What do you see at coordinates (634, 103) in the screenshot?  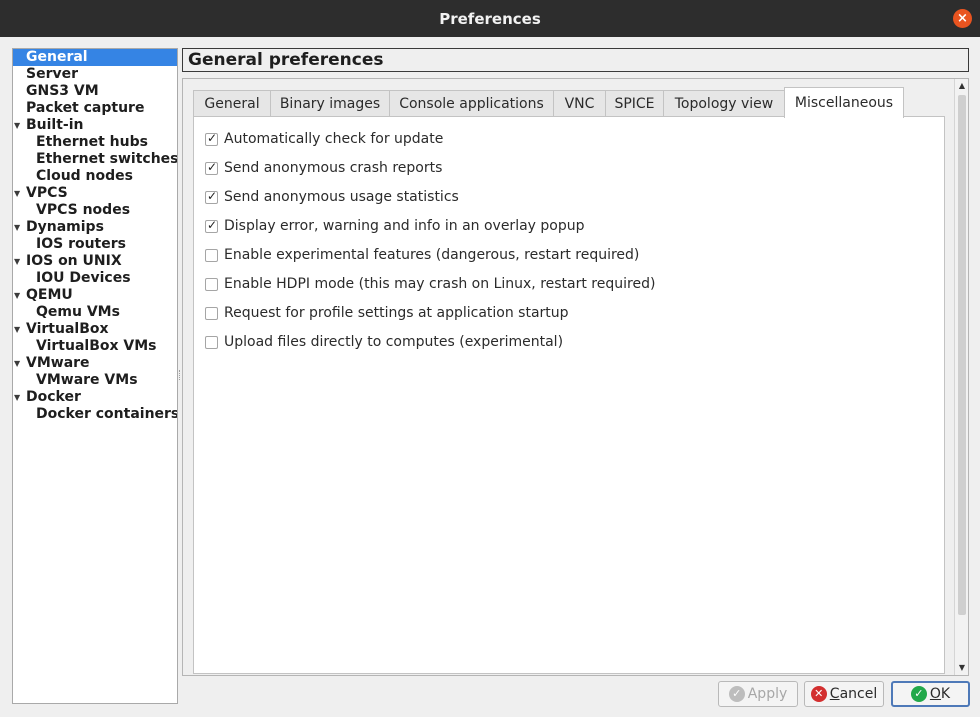 I see `tab-spice: SPICE` at bounding box center [634, 103].